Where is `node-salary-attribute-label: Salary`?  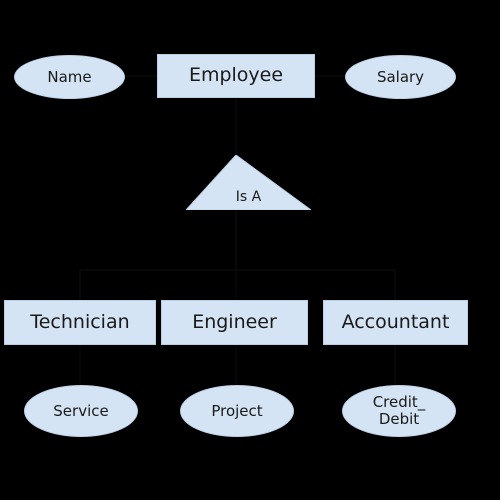 node-salary-attribute-label: Salary is located at coordinates (400, 76).